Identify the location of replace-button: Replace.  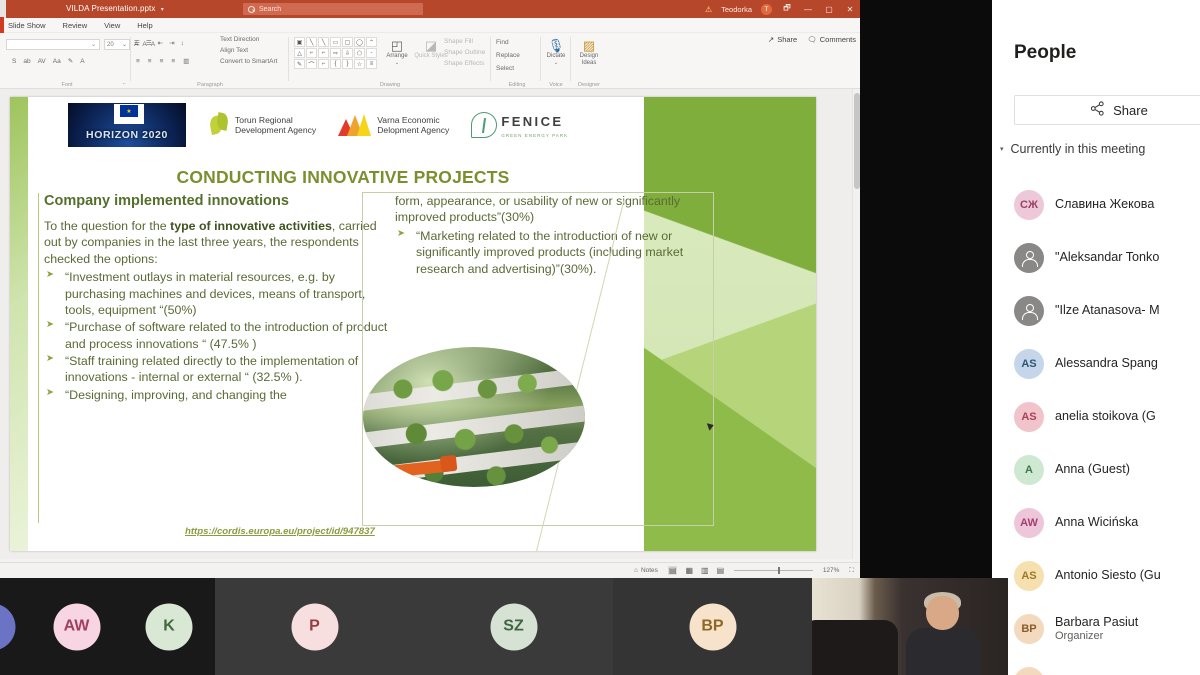
(508, 55).